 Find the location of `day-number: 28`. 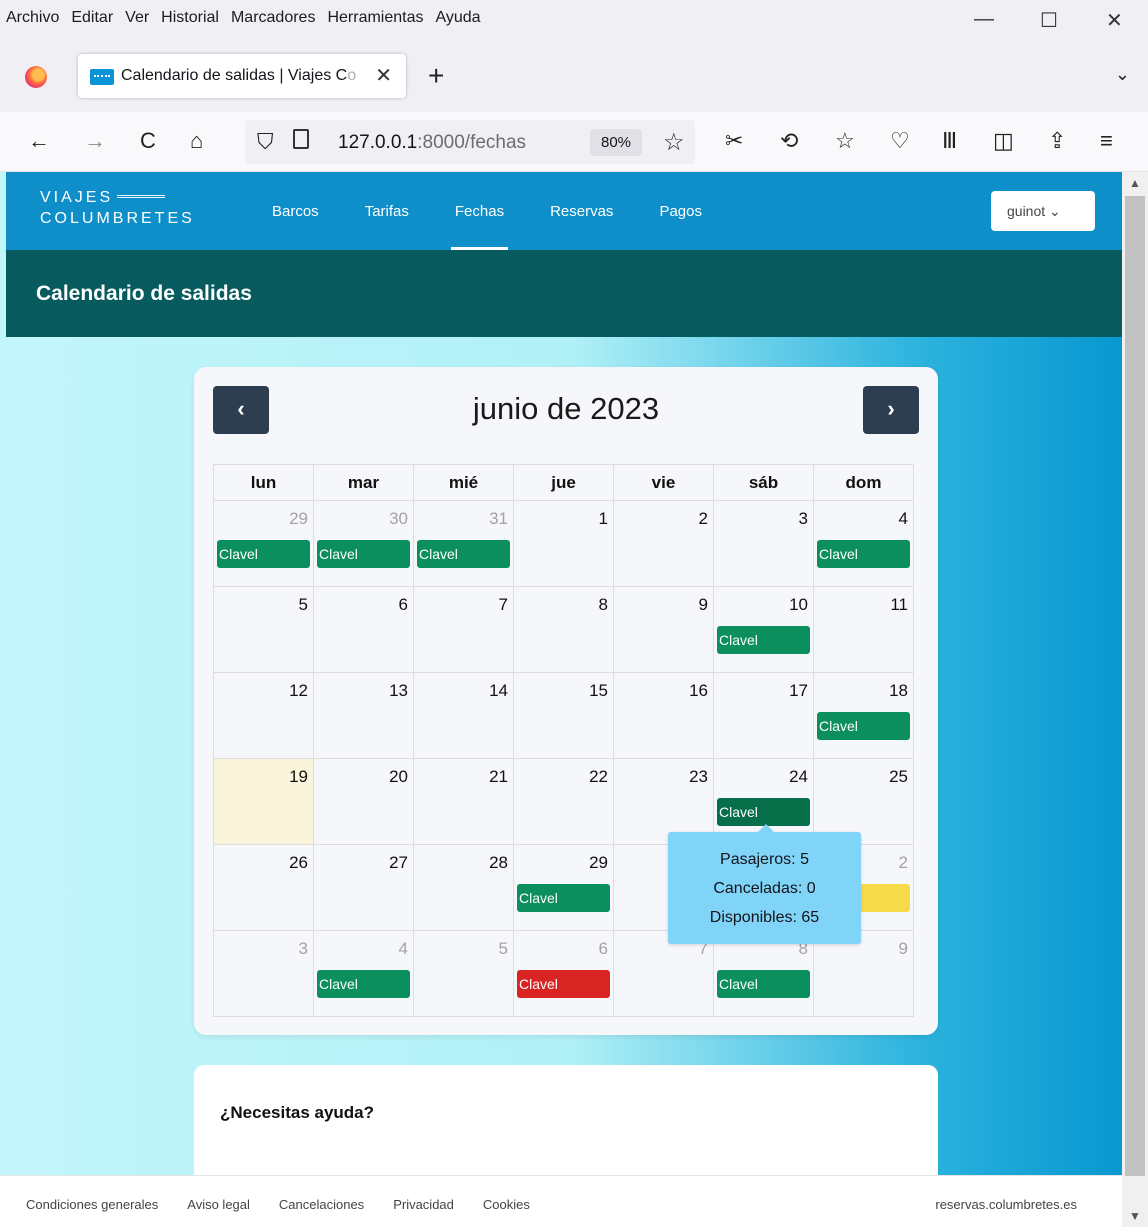

day-number: 28 is located at coordinates (498, 862).